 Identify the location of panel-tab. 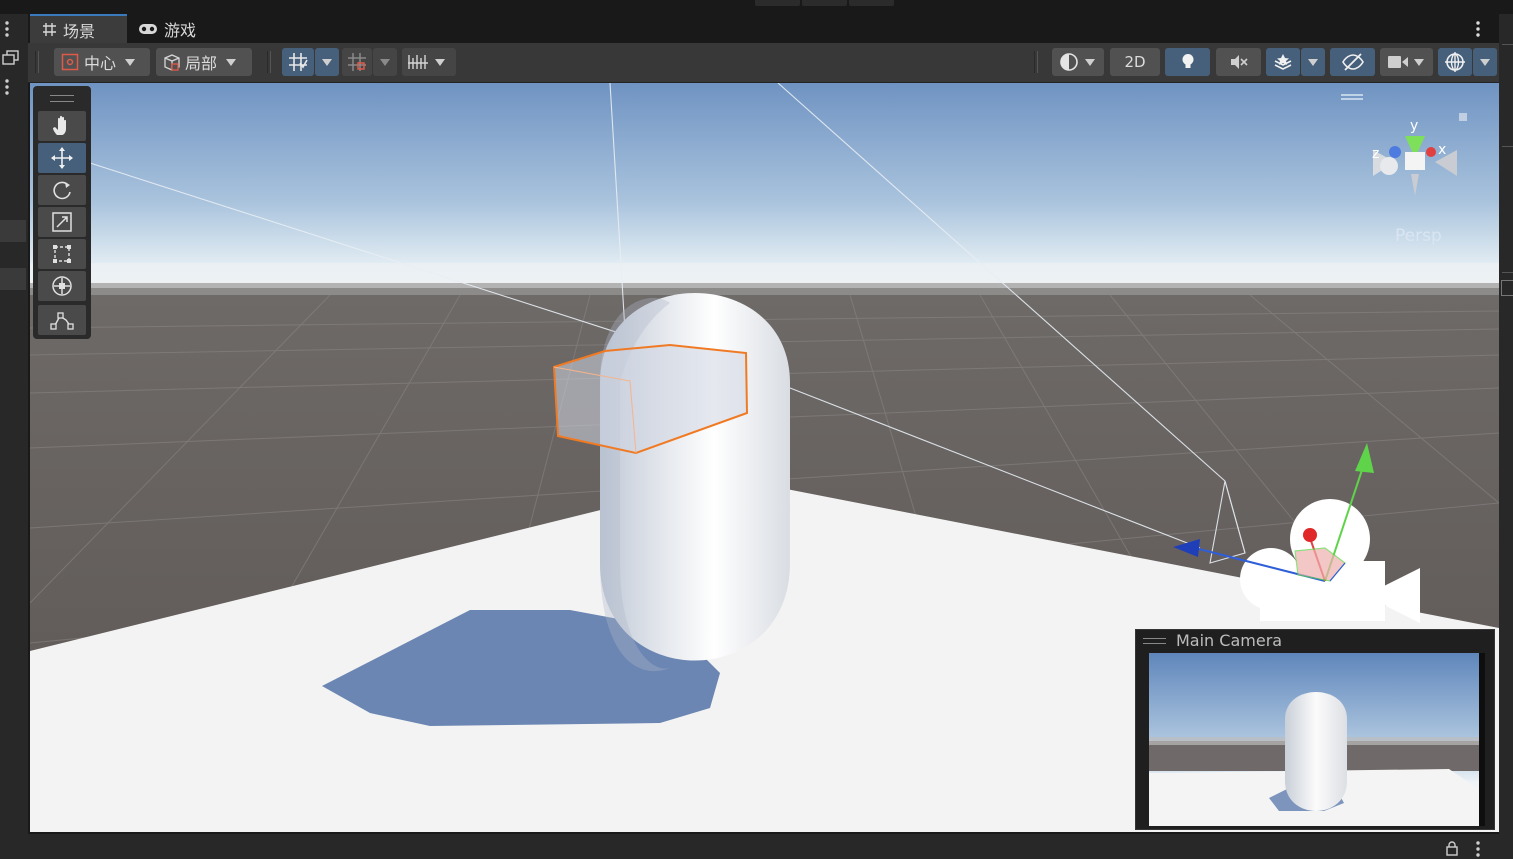
(1507, 288).